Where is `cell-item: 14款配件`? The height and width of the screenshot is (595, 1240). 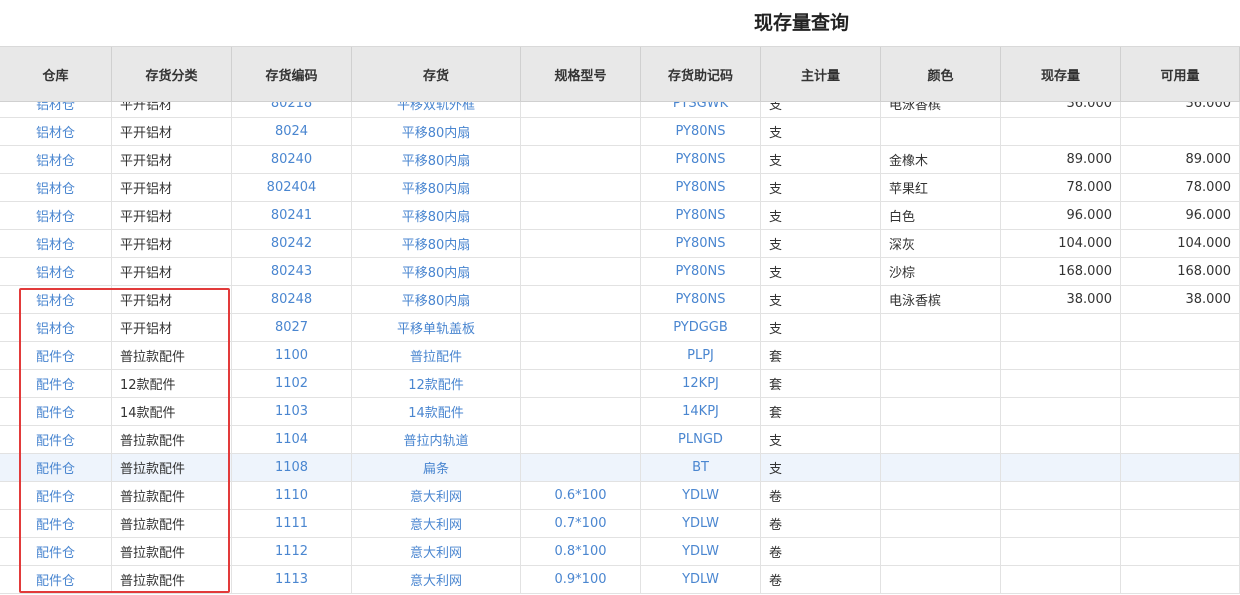 cell-item: 14款配件 is located at coordinates (436, 411).